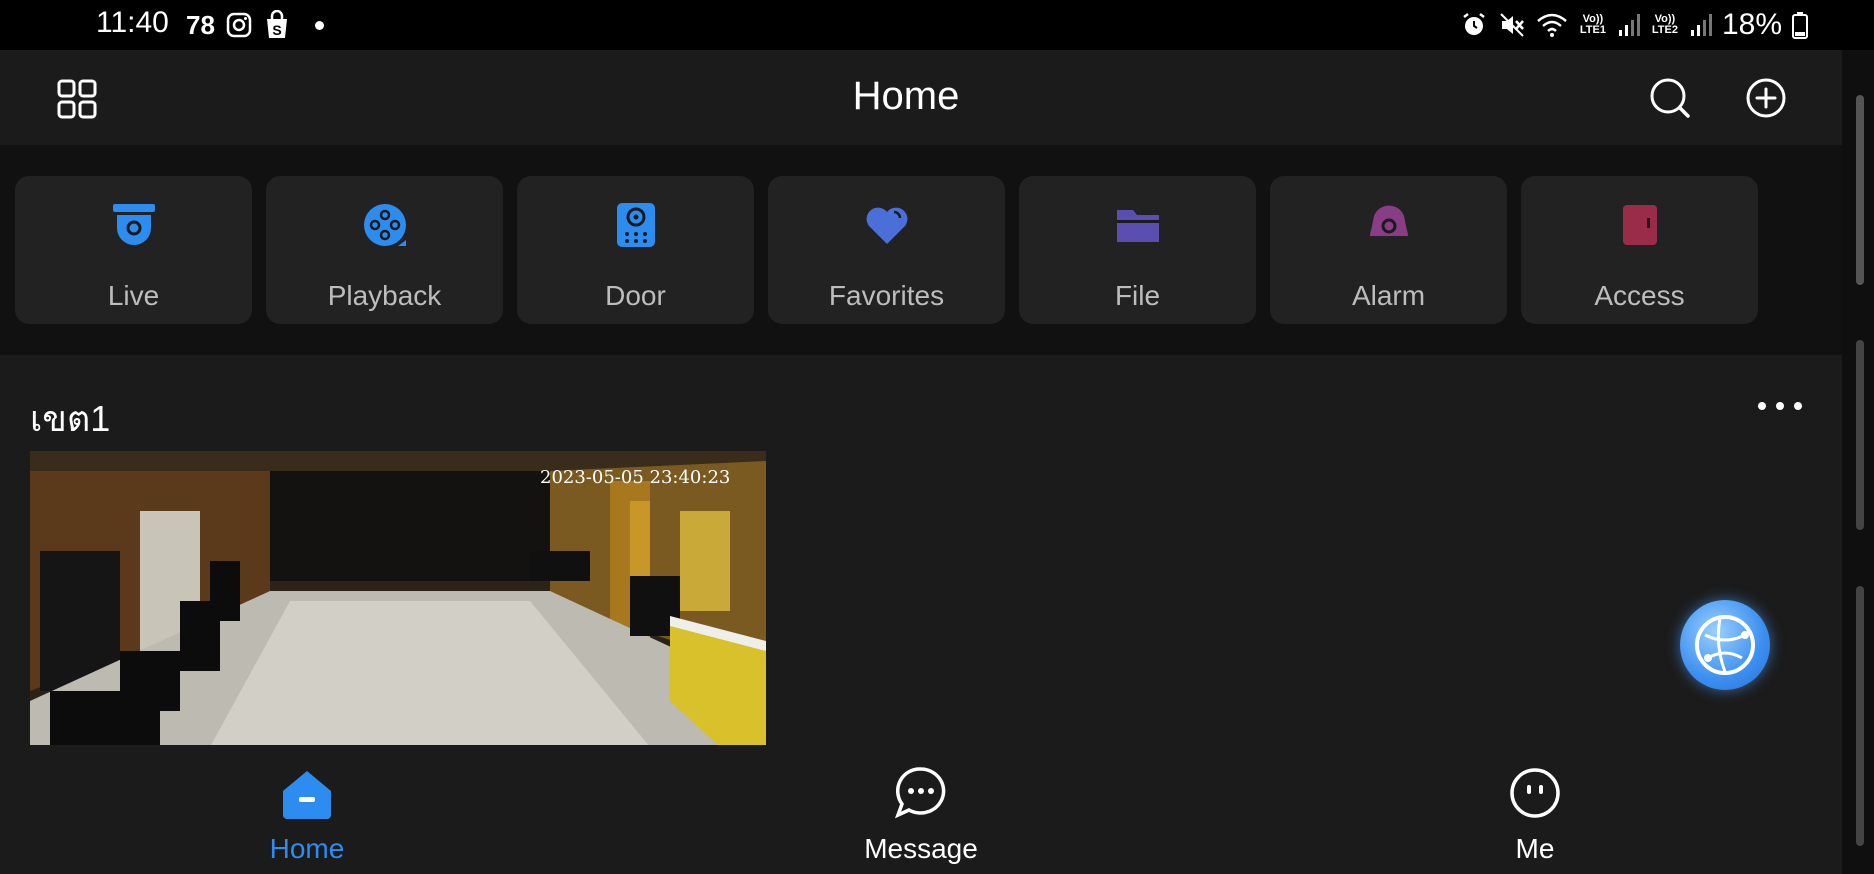 This screenshot has height=874, width=1874. What do you see at coordinates (635, 250) in the screenshot?
I see `quick-action-door: Door` at bounding box center [635, 250].